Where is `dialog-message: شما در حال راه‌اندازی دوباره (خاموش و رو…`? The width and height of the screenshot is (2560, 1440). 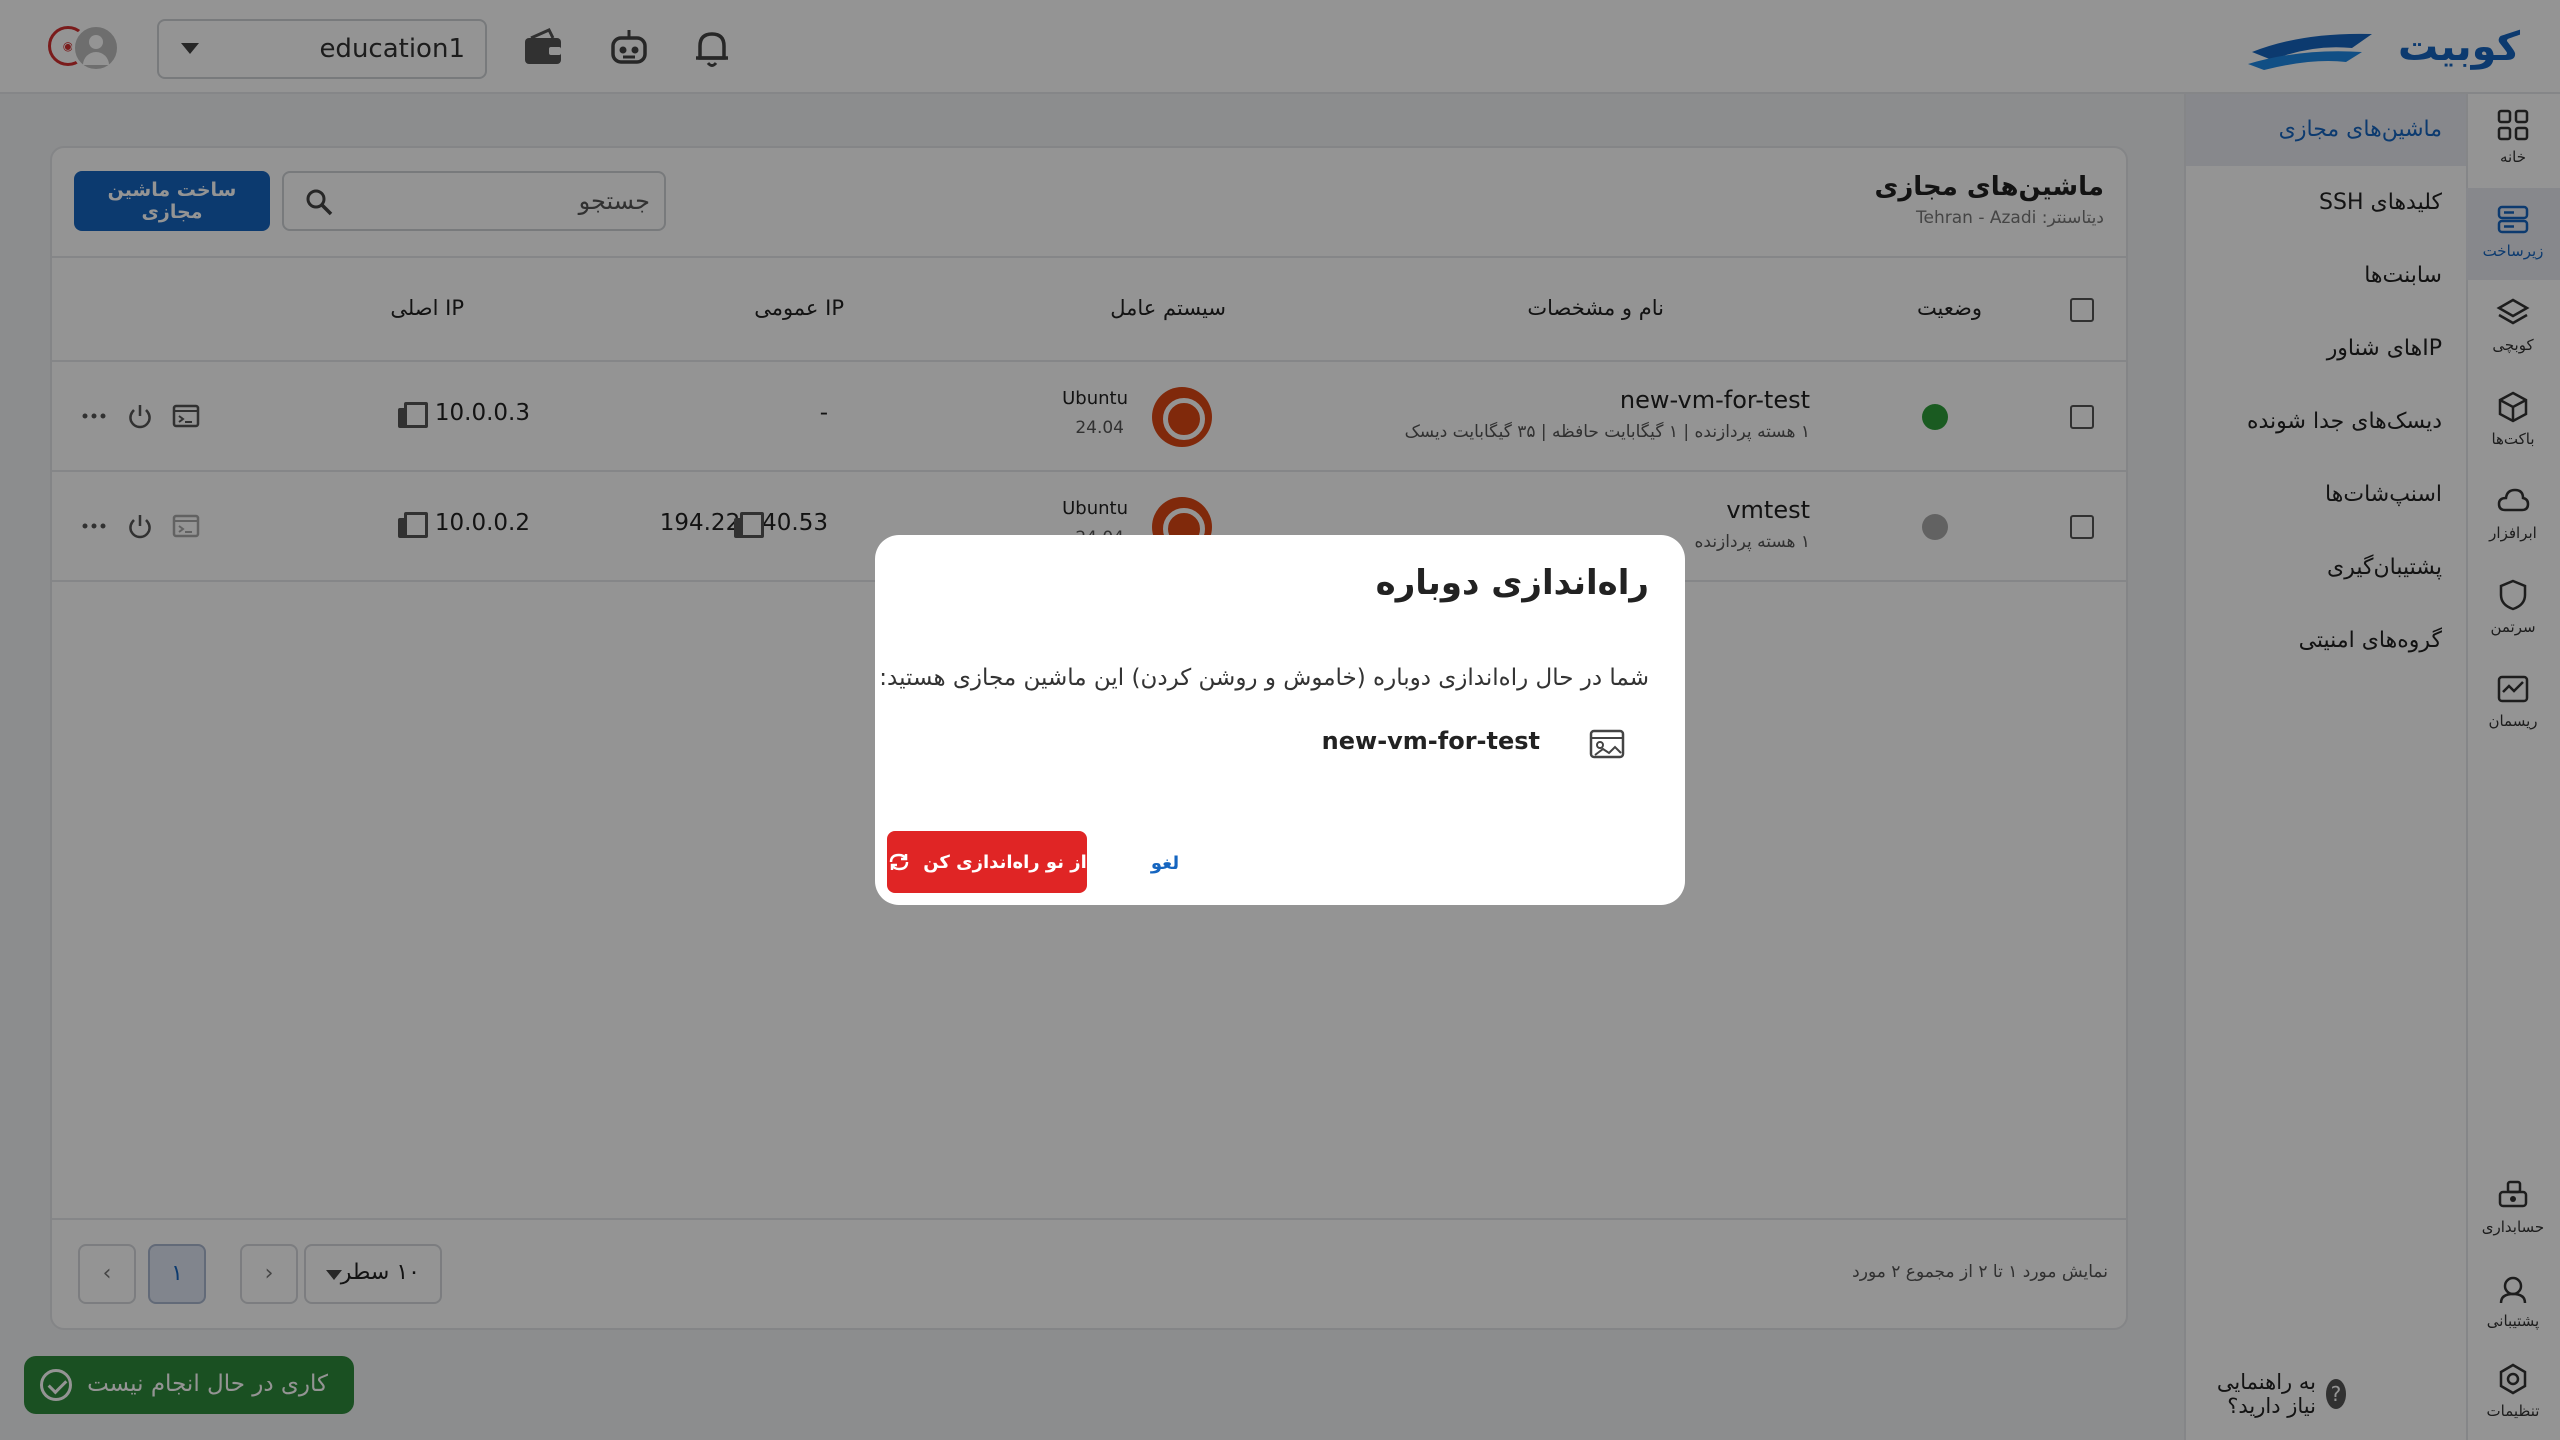
dialog-message: شما در حال راه‌اندازی دوباره (خاموش و رو… is located at coordinates (1264, 678).